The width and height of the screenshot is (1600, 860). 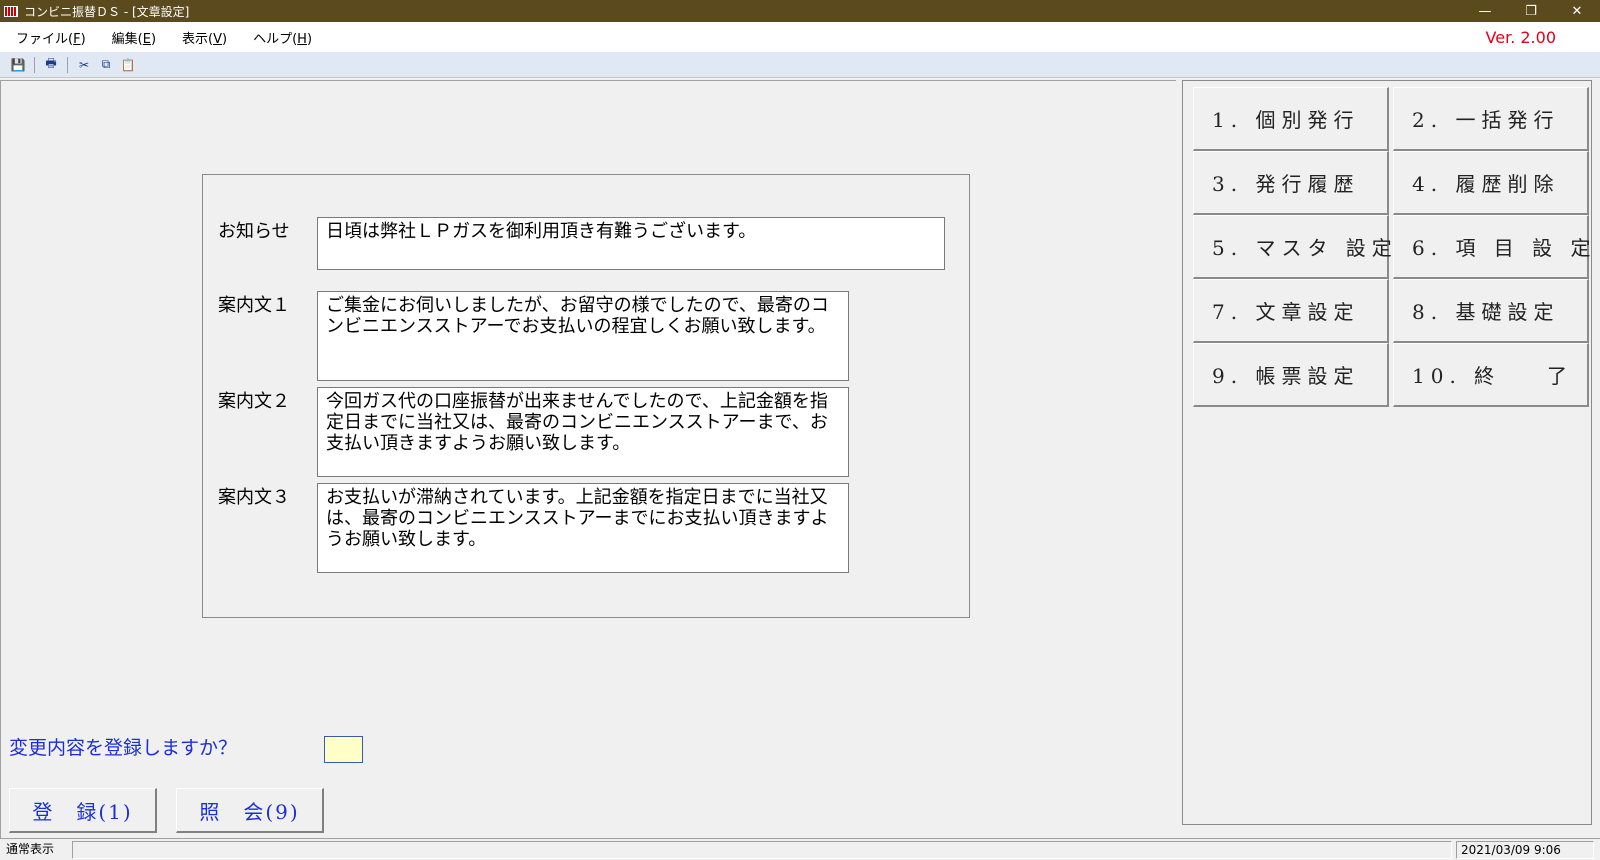 What do you see at coordinates (128, 65) in the screenshot?
I see `paste-icon: 📋` at bounding box center [128, 65].